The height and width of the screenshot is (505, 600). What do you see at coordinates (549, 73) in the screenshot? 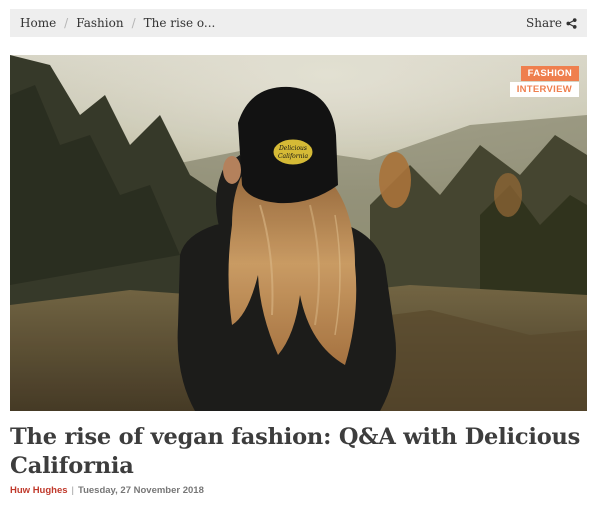
I see `category-tag-fashion: FASHION` at bounding box center [549, 73].